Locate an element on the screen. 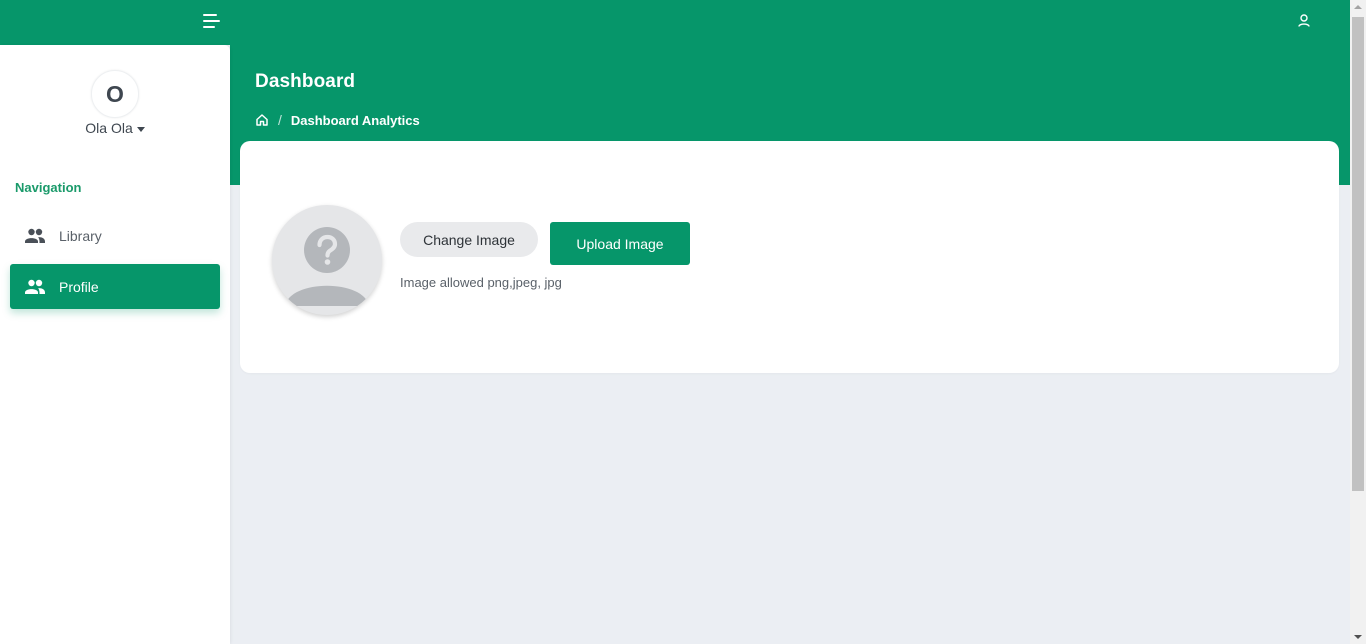 This screenshot has width=1366, height=644. sidebar-item-label: Profile is located at coordinates (79, 286).